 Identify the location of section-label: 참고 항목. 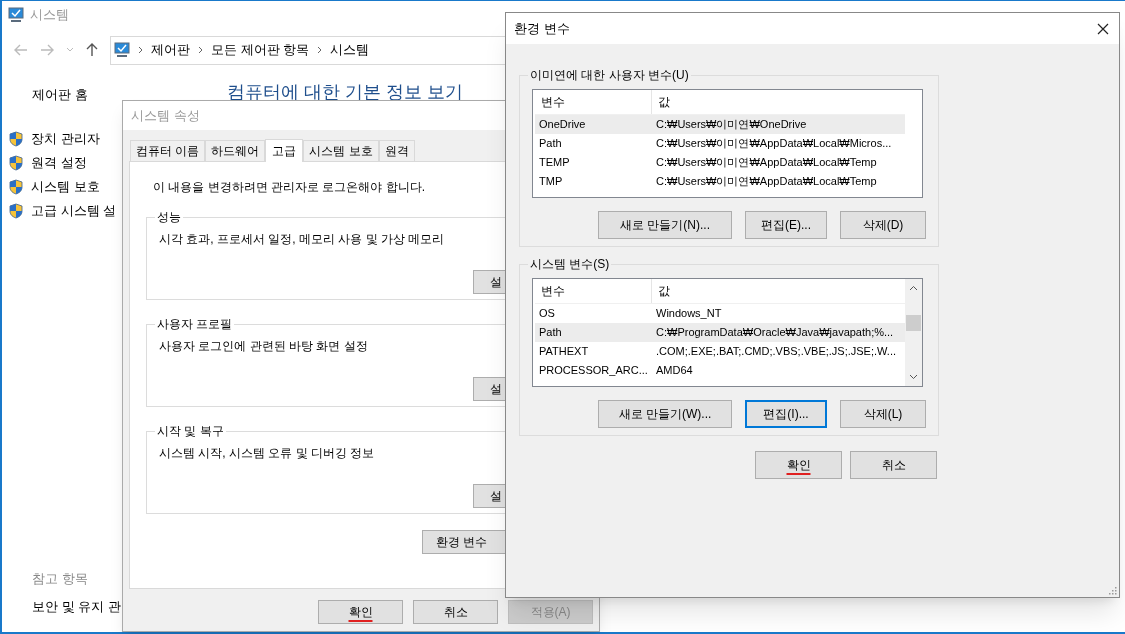
(60, 579).